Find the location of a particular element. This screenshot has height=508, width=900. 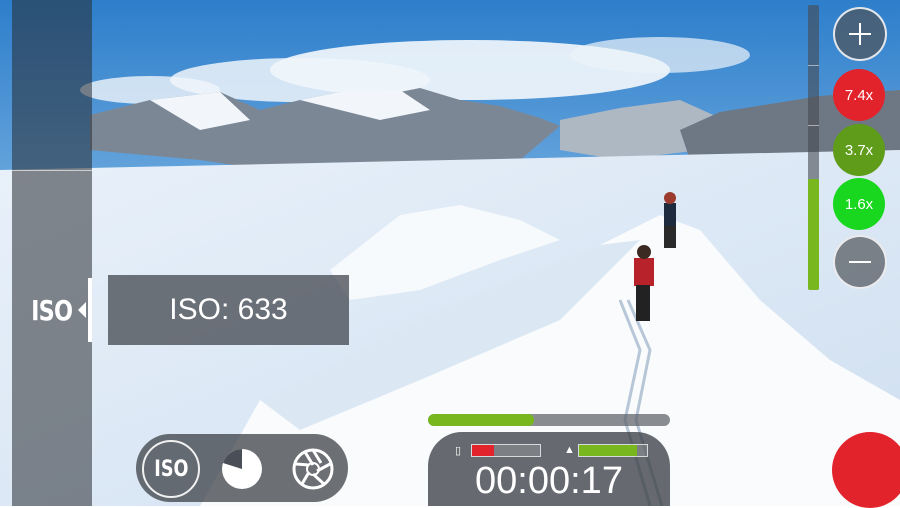

record-button is located at coordinates (866, 470).